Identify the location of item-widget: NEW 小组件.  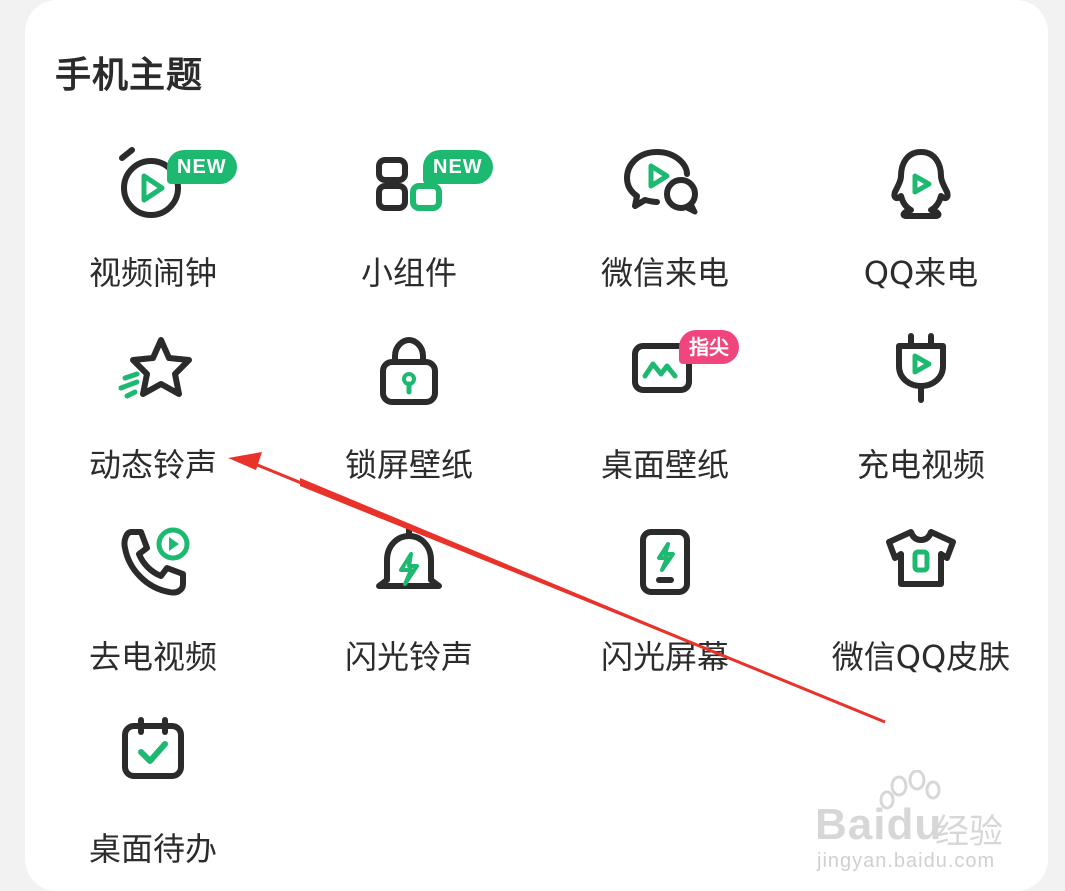
(409, 223).